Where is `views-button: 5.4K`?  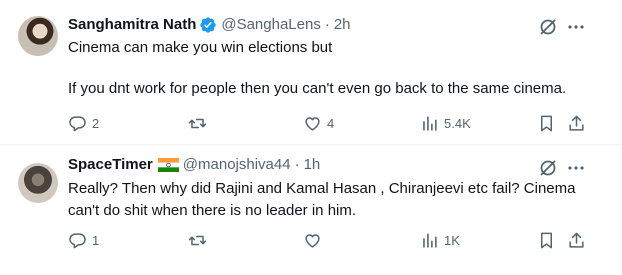 views-button: 5.4K is located at coordinates (445, 123).